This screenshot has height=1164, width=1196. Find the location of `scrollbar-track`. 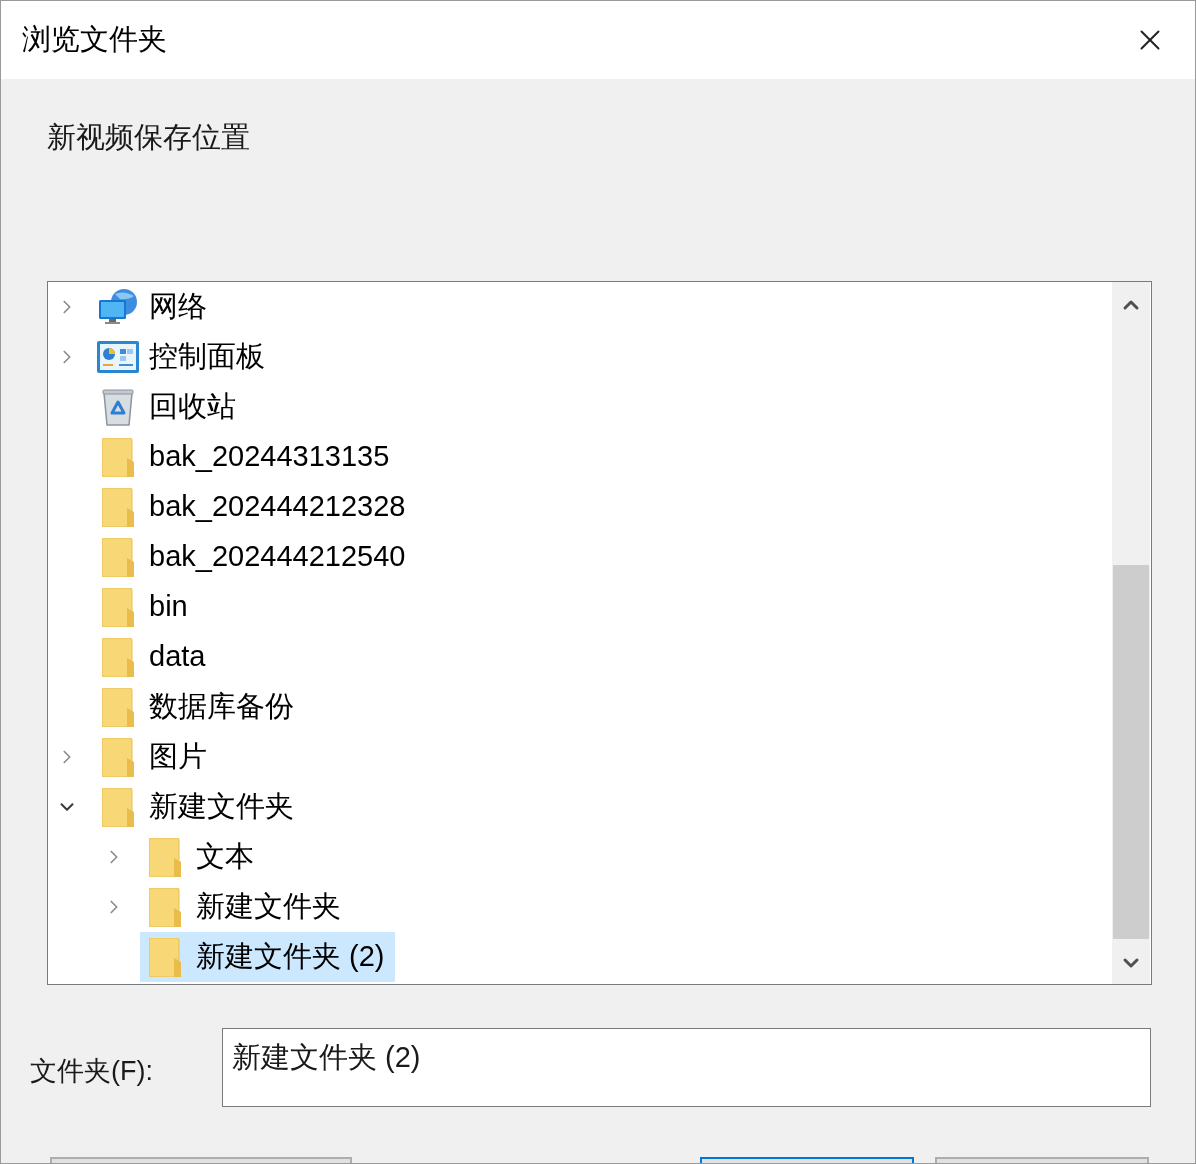

scrollbar-track is located at coordinates (1131, 633).